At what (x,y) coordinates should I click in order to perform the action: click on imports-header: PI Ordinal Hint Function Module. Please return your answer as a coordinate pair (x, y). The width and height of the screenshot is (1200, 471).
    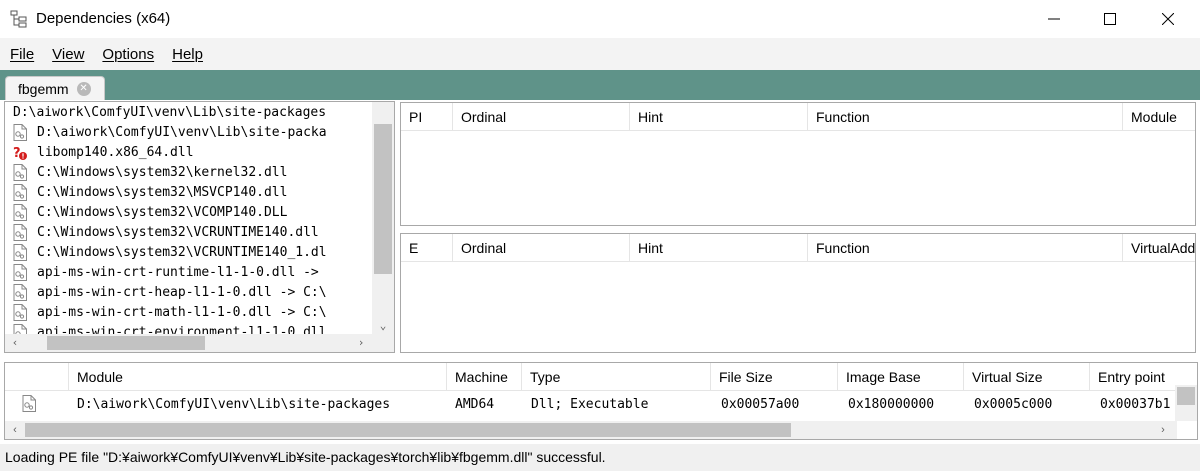
    Looking at the image, I should click on (798, 117).